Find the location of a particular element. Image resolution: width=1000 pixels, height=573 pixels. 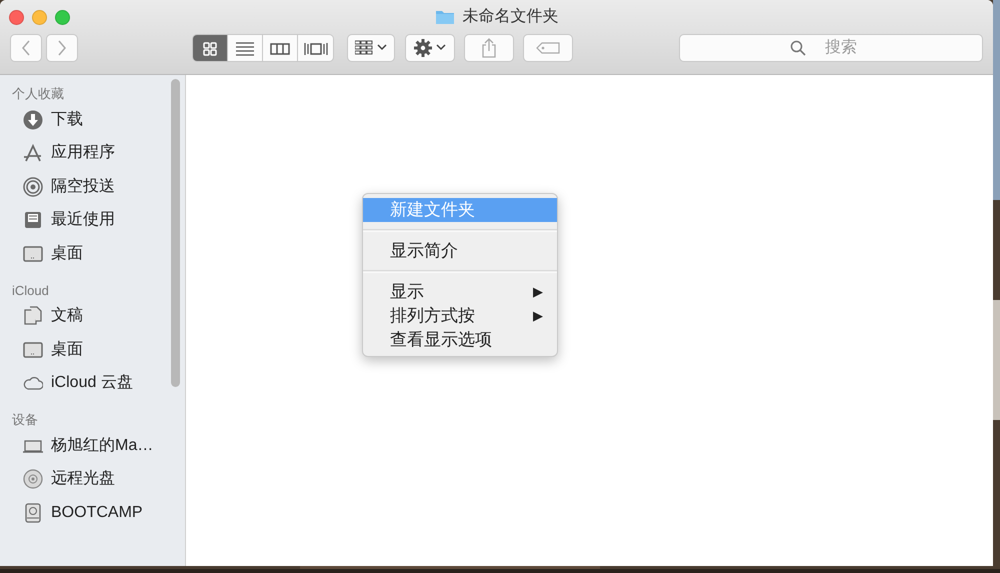

grid-view-icon is located at coordinates (210, 49).